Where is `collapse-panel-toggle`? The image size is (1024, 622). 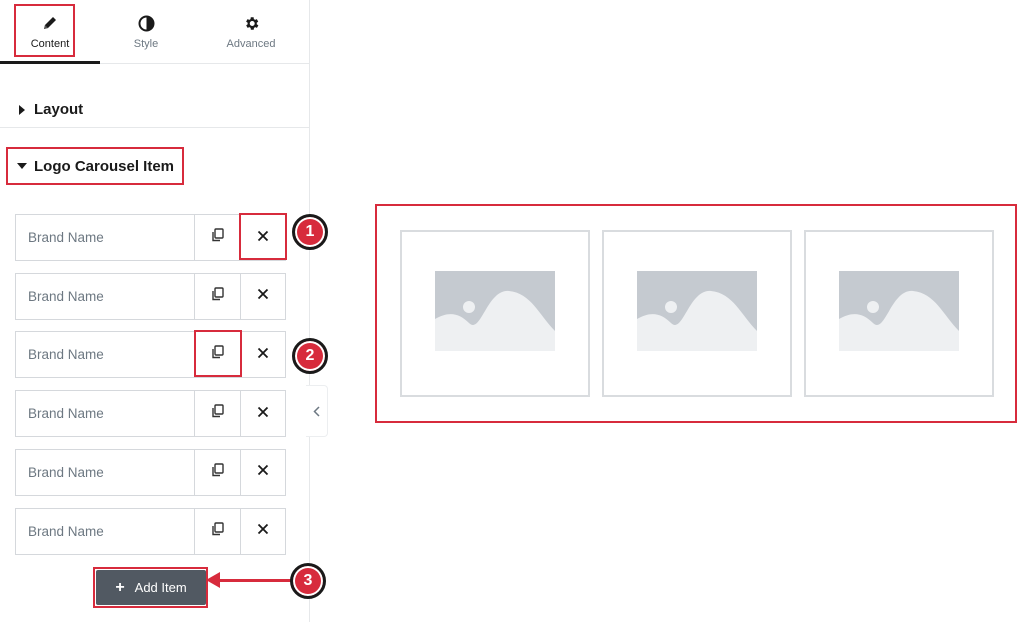
collapse-panel-toggle is located at coordinates (317, 411).